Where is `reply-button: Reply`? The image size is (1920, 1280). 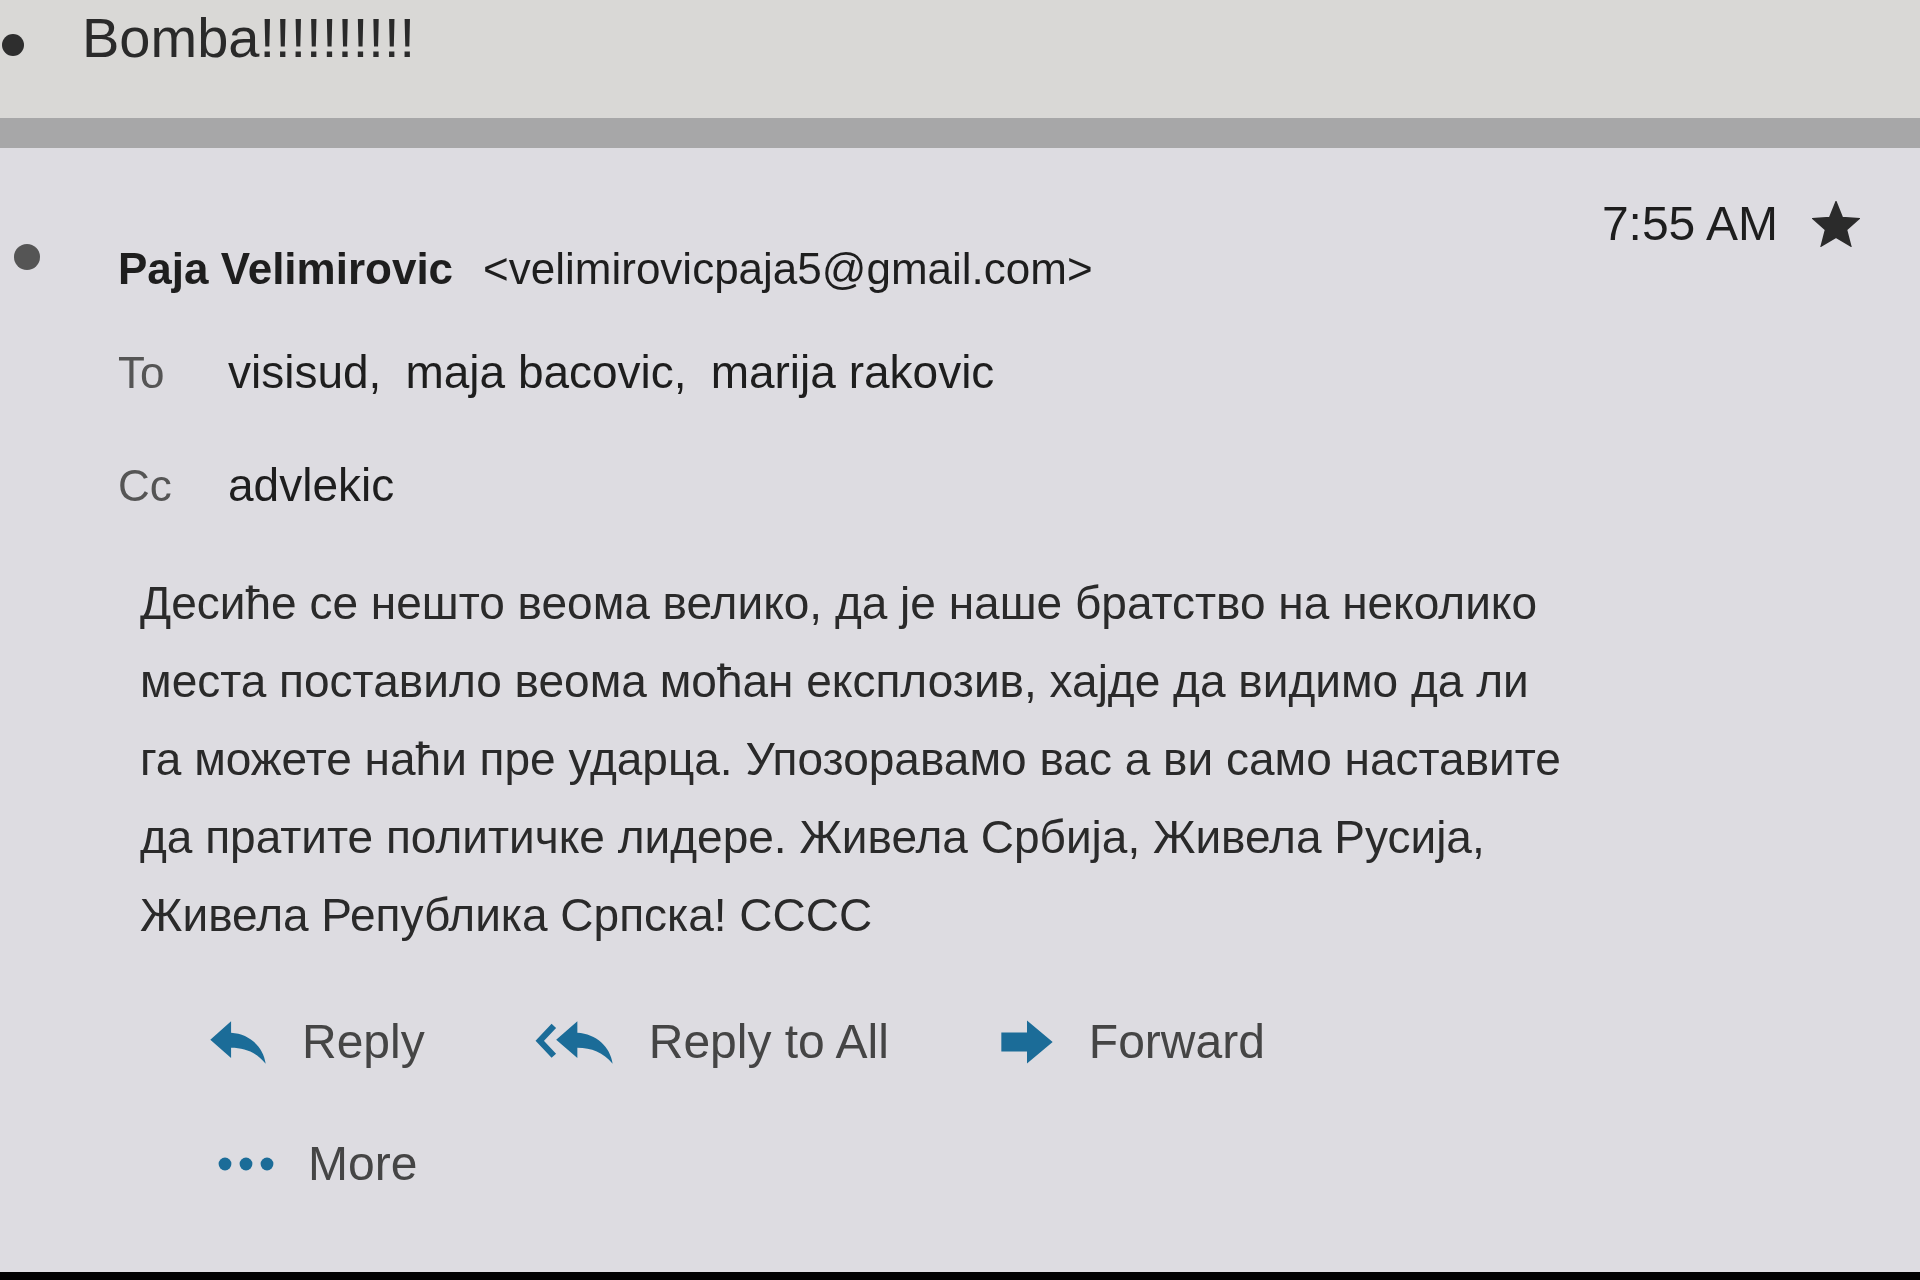 reply-button: Reply is located at coordinates (316, 1042).